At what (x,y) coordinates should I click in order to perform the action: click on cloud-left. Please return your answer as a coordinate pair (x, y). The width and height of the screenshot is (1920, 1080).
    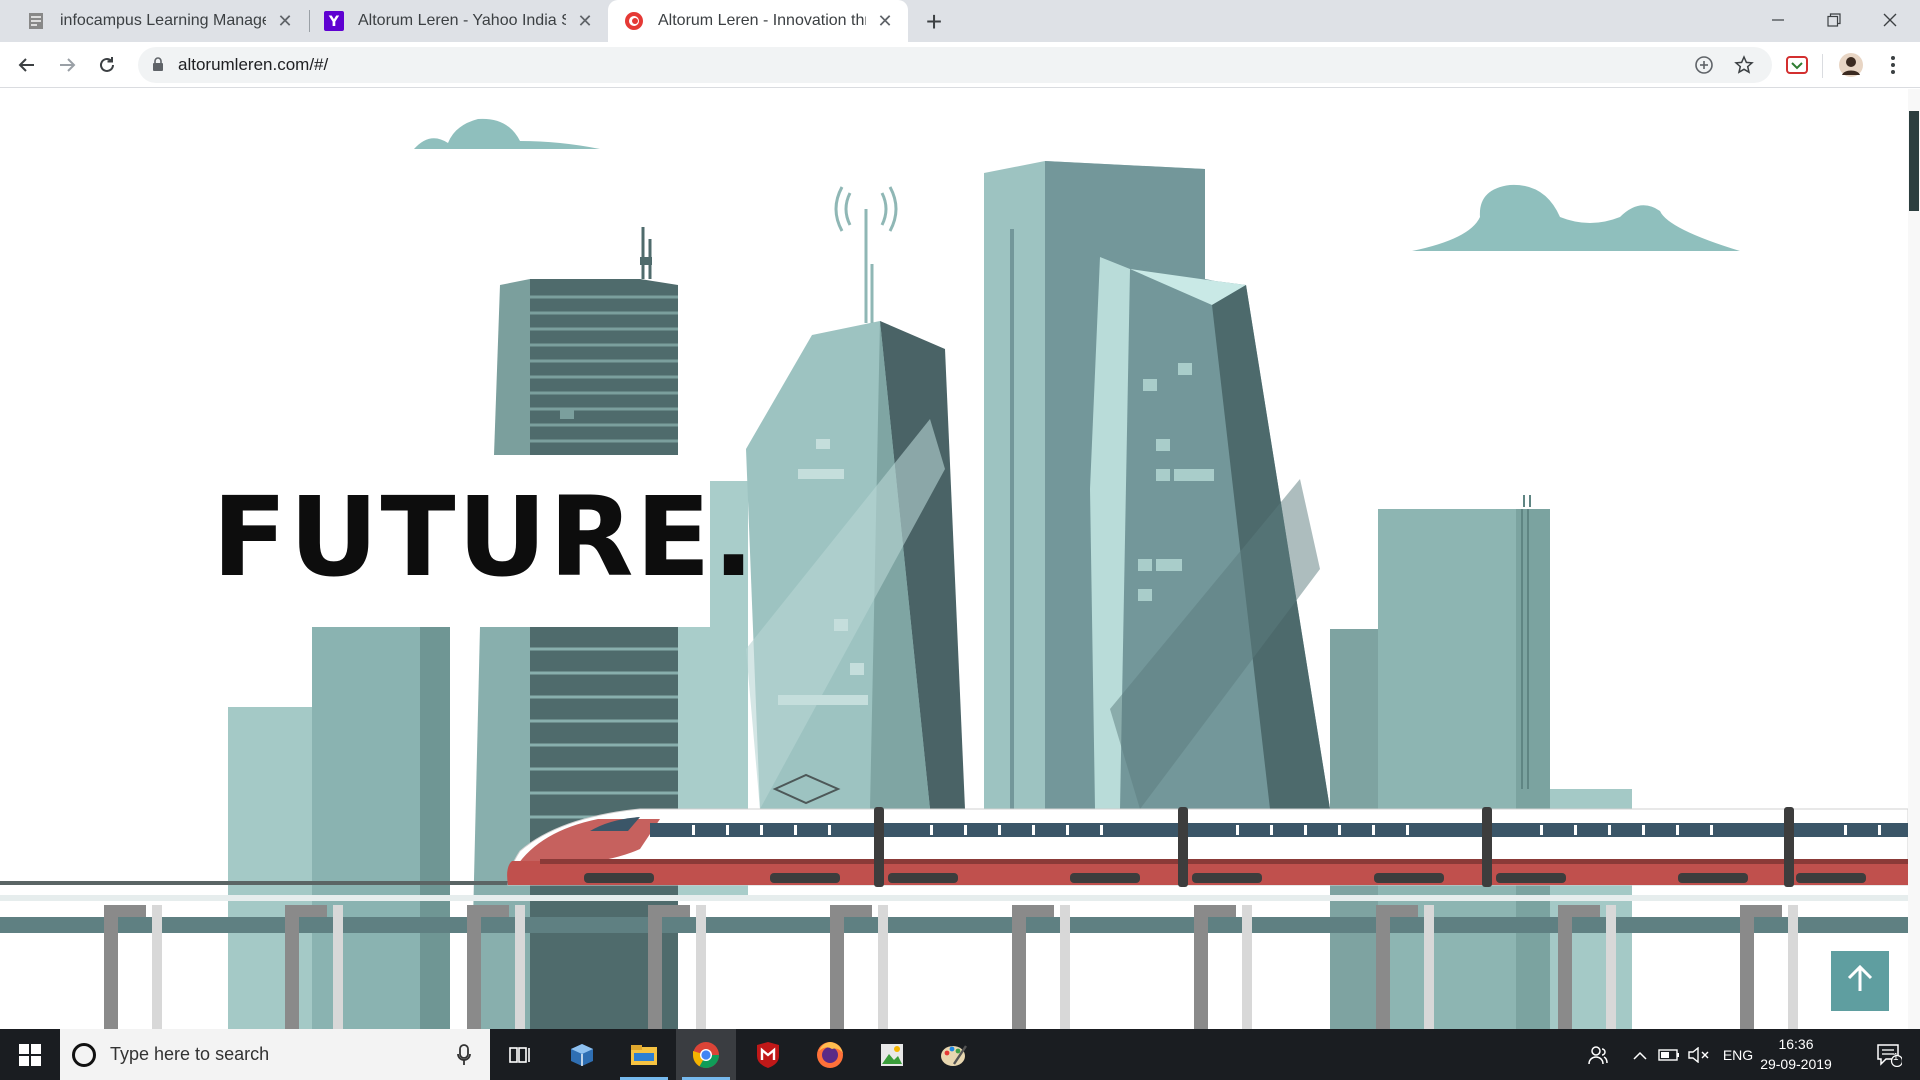
    Looking at the image, I should click on (507, 133).